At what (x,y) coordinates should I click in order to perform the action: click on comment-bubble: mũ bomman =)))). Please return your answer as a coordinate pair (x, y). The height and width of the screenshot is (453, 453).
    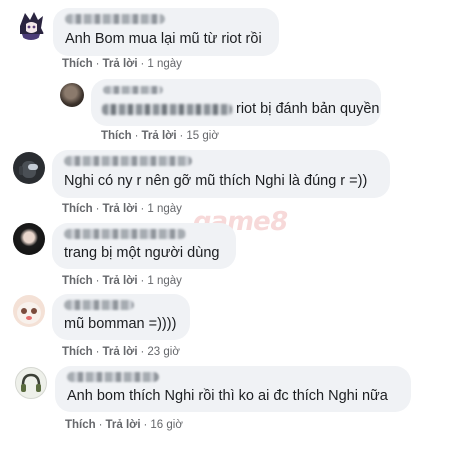
    Looking at the image, I should click on (121, 317).